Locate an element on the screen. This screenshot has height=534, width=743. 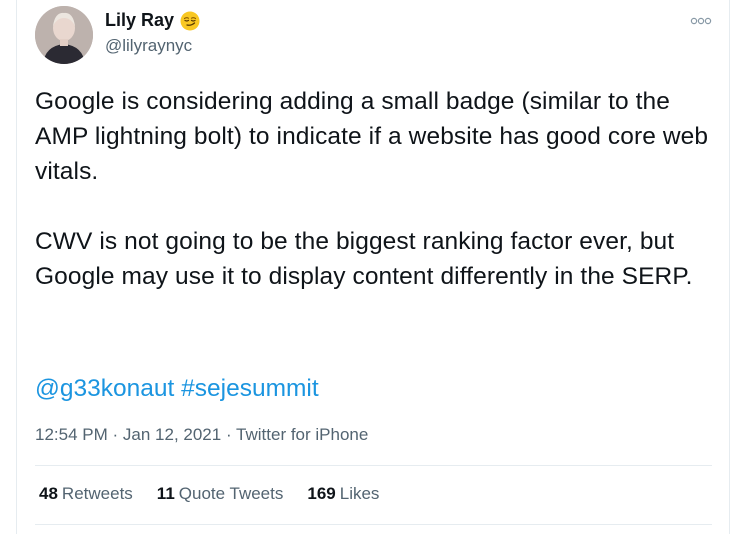
divider-bottom is located at coordinates (373, 524).